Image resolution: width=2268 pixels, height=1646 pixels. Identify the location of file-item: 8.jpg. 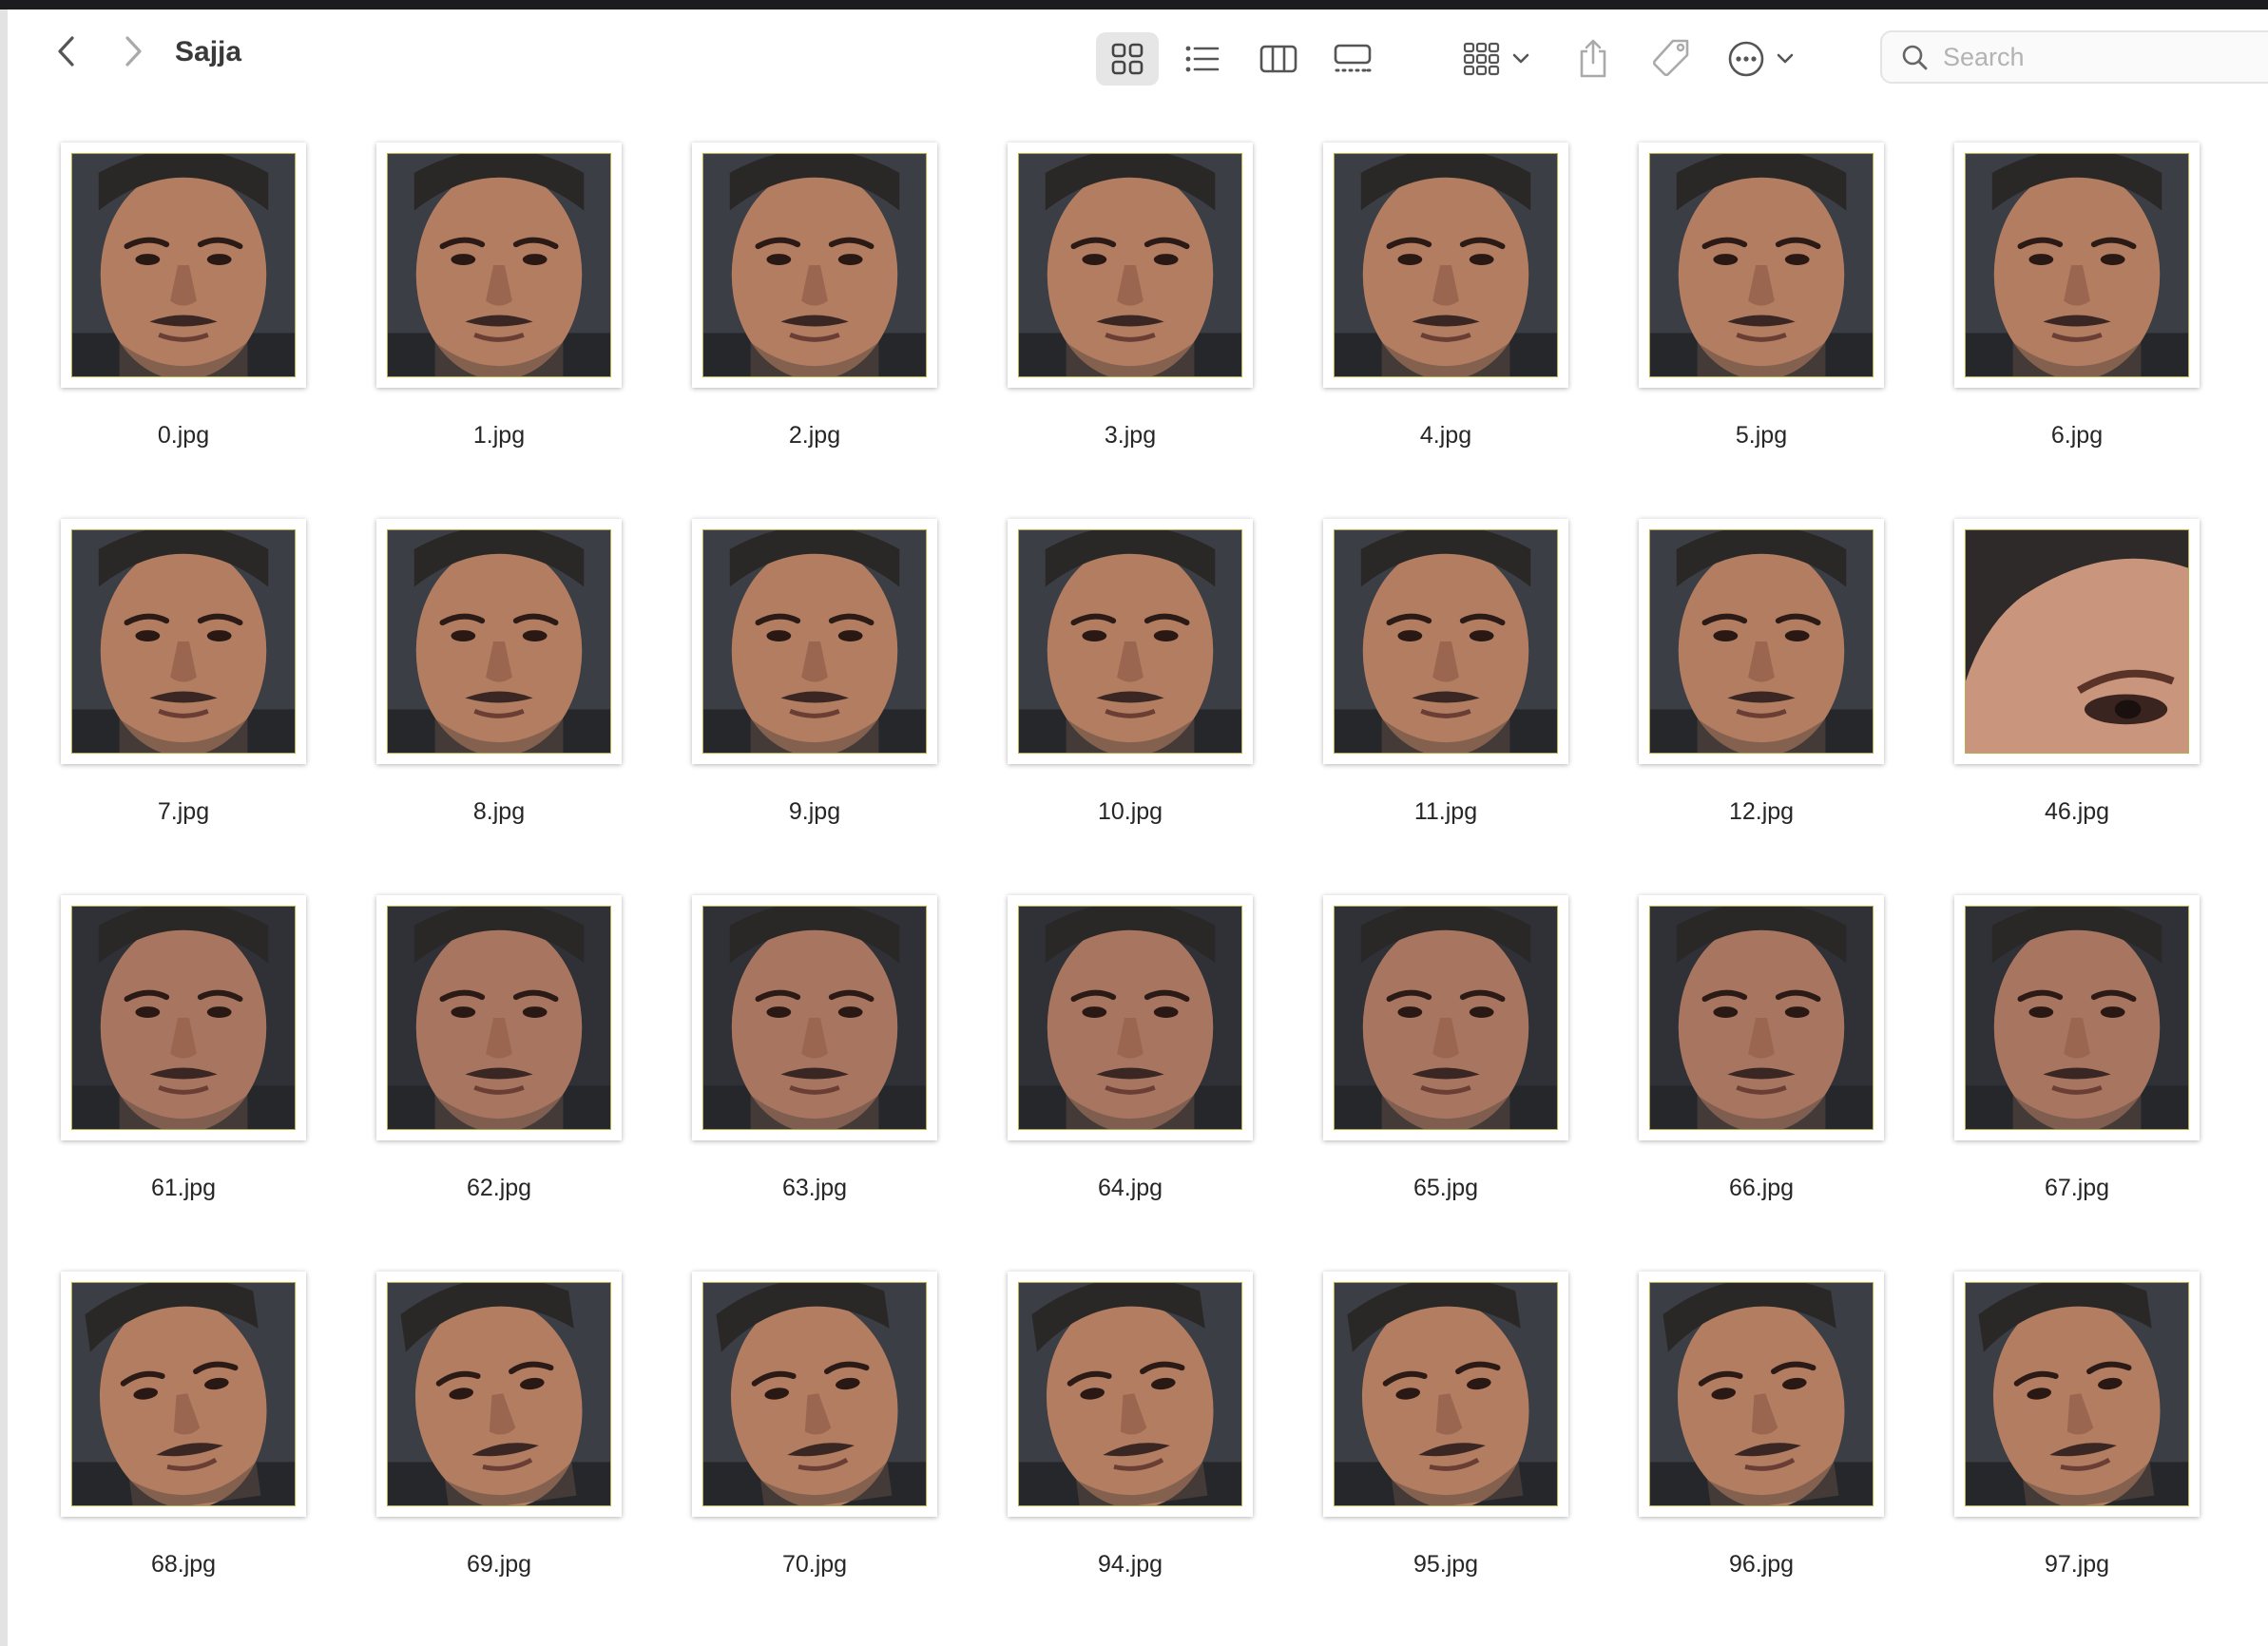
(479, 600).